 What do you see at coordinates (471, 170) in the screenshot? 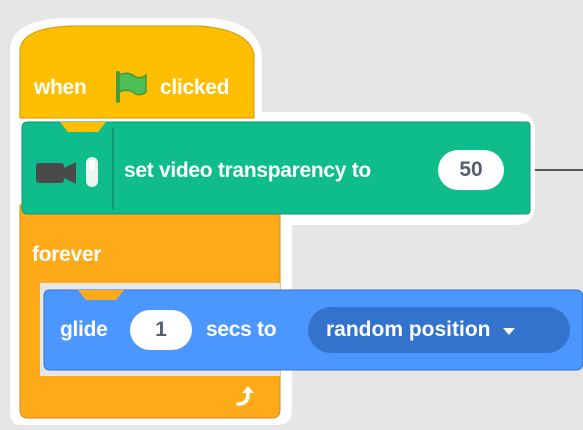
I see `transparency-value-input: 50` at bounding box center [471, 170].